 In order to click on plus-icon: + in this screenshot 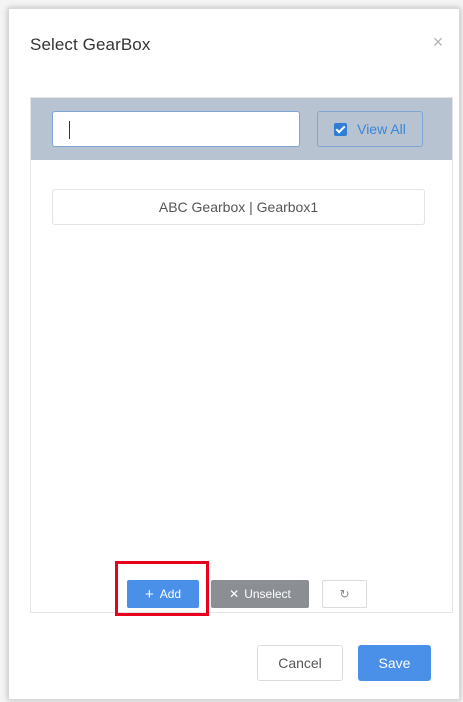, I will do `click(149, 594)`.